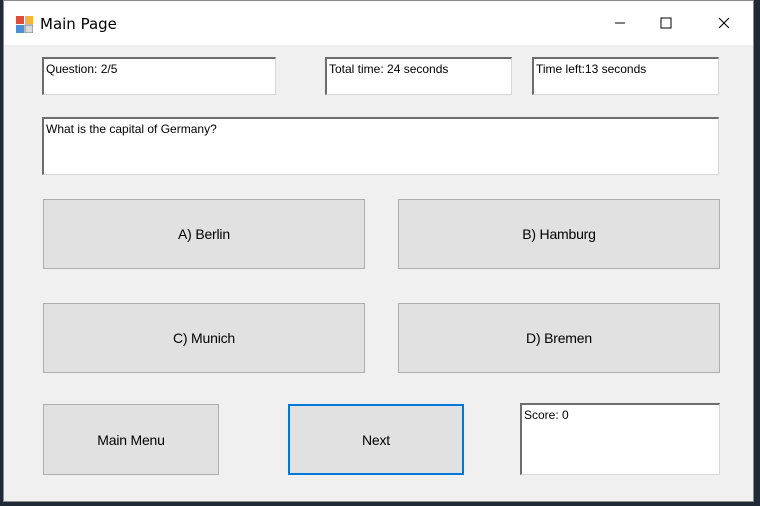 Image resolution: width=760 pixels, height=506 pixels. What do you see at coordinates (204, 338) in the screenshot?
I see `answer-c-button: C) Munich` at bounding box center [204, 338].